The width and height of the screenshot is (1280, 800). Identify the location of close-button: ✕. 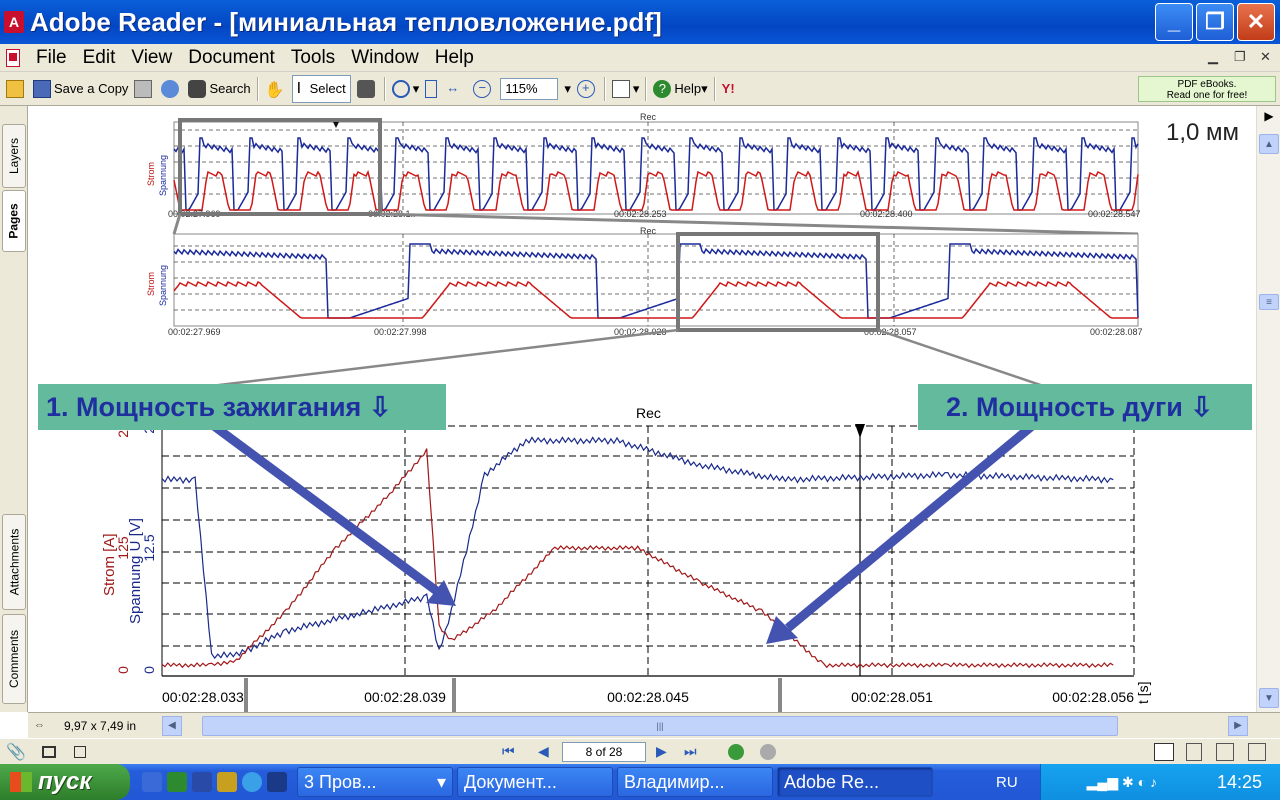
(1256, 22).